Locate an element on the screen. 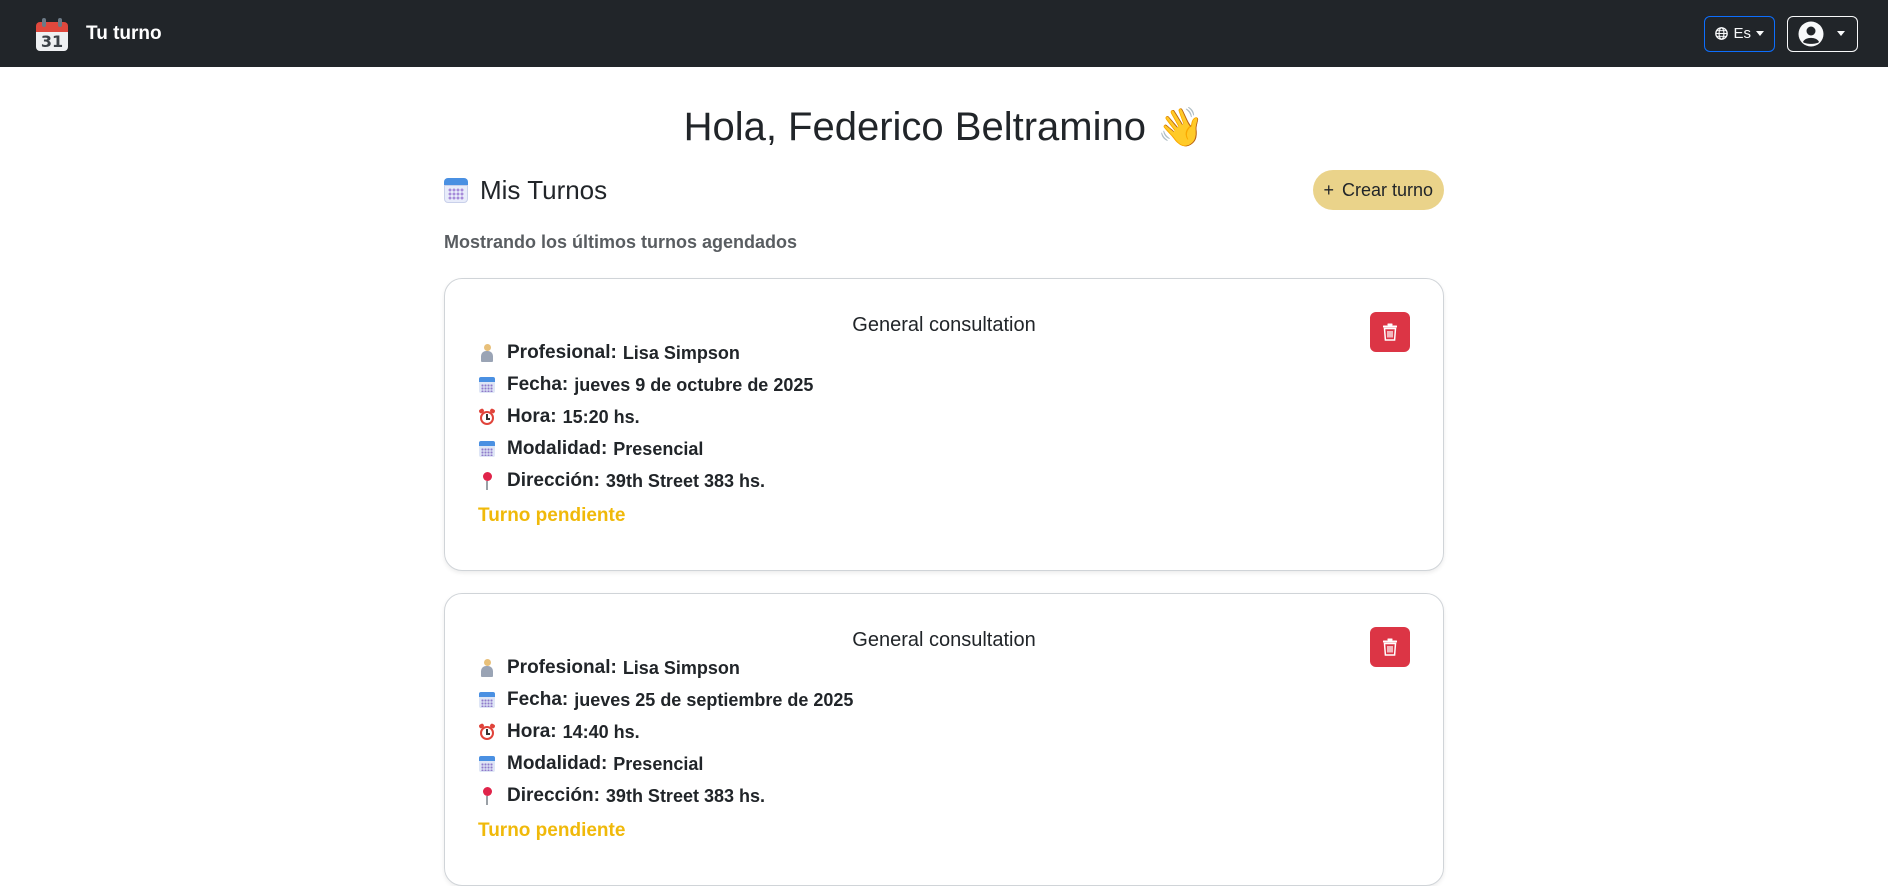 This screenshot has width=1888, height=886. section-title: Mis Turnos is located at coordinates (525, 190).